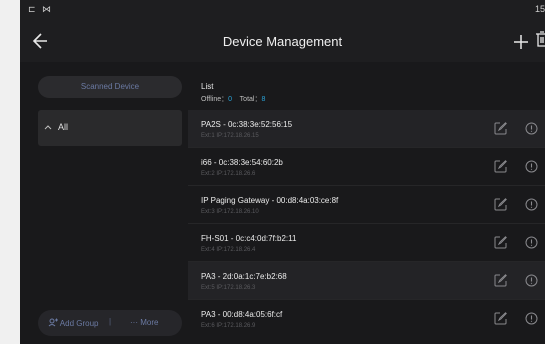 Image resolution: width=545 pixels, height=344 pixels. Describe the element at coordinates (242, 314) in the screenshot. I see `device-name: PA3 - 00:d8:4a:05:6f:cf` at that location.